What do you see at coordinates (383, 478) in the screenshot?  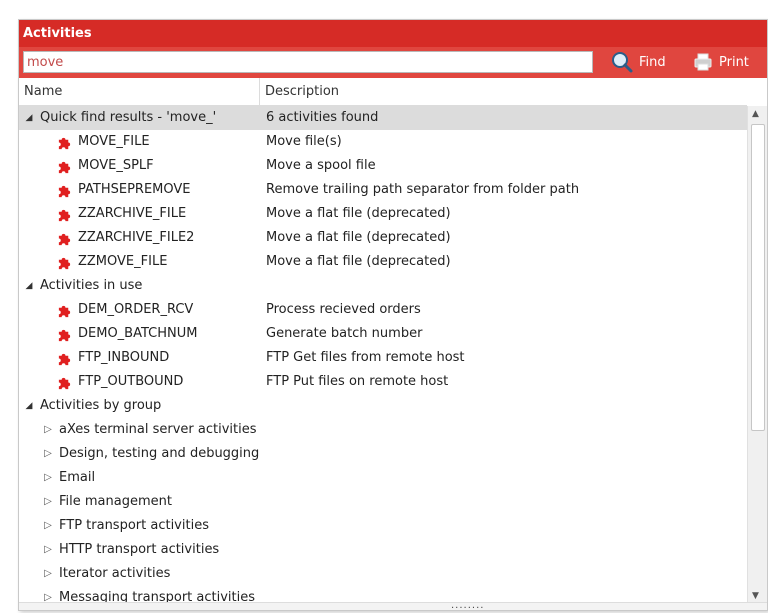 I see `tree-subgroup-row: ▷ Email` at bounding box center [383, 478].